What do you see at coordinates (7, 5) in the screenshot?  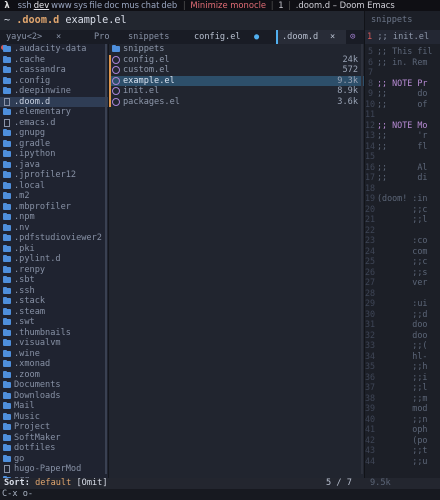 I see `xmonad-logo-icon: λ` at bounding box center [7, 5].